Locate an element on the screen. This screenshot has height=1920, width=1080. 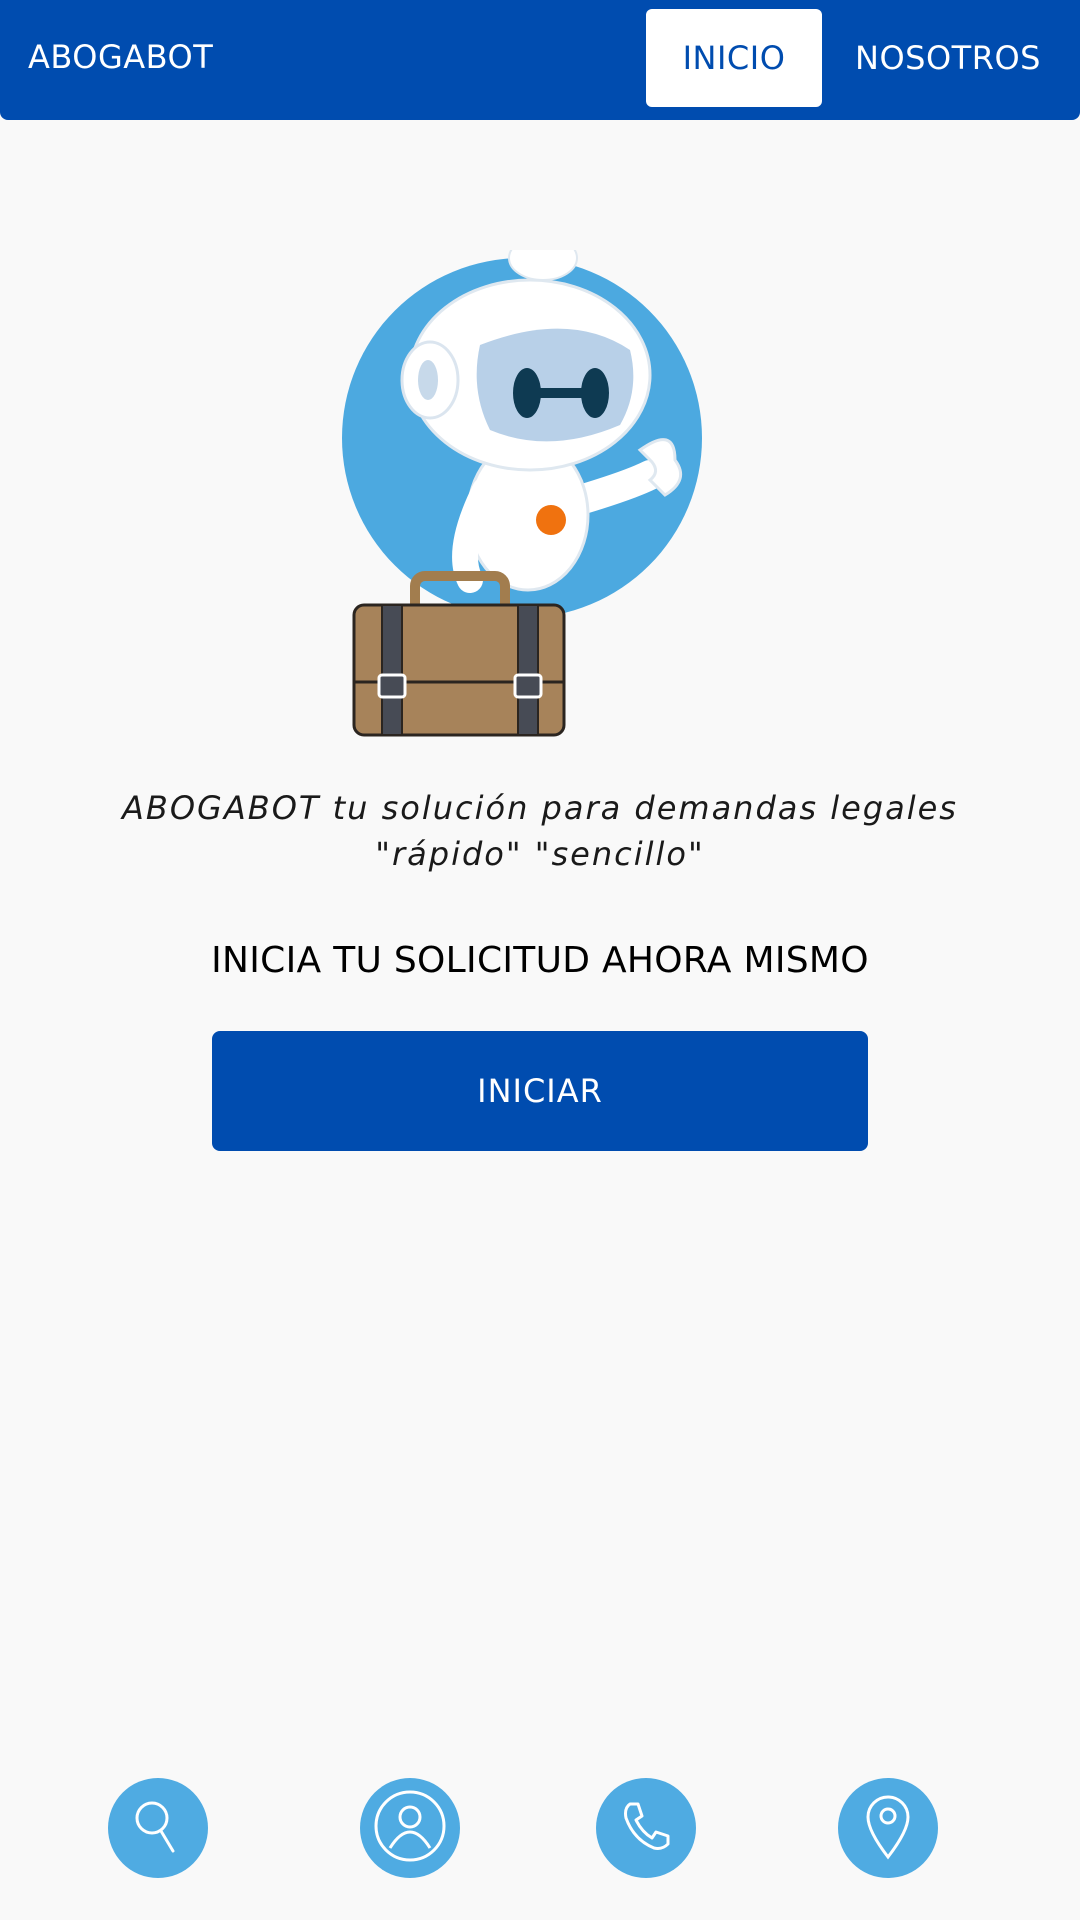
location-button is located at coordinates (888, 1828).